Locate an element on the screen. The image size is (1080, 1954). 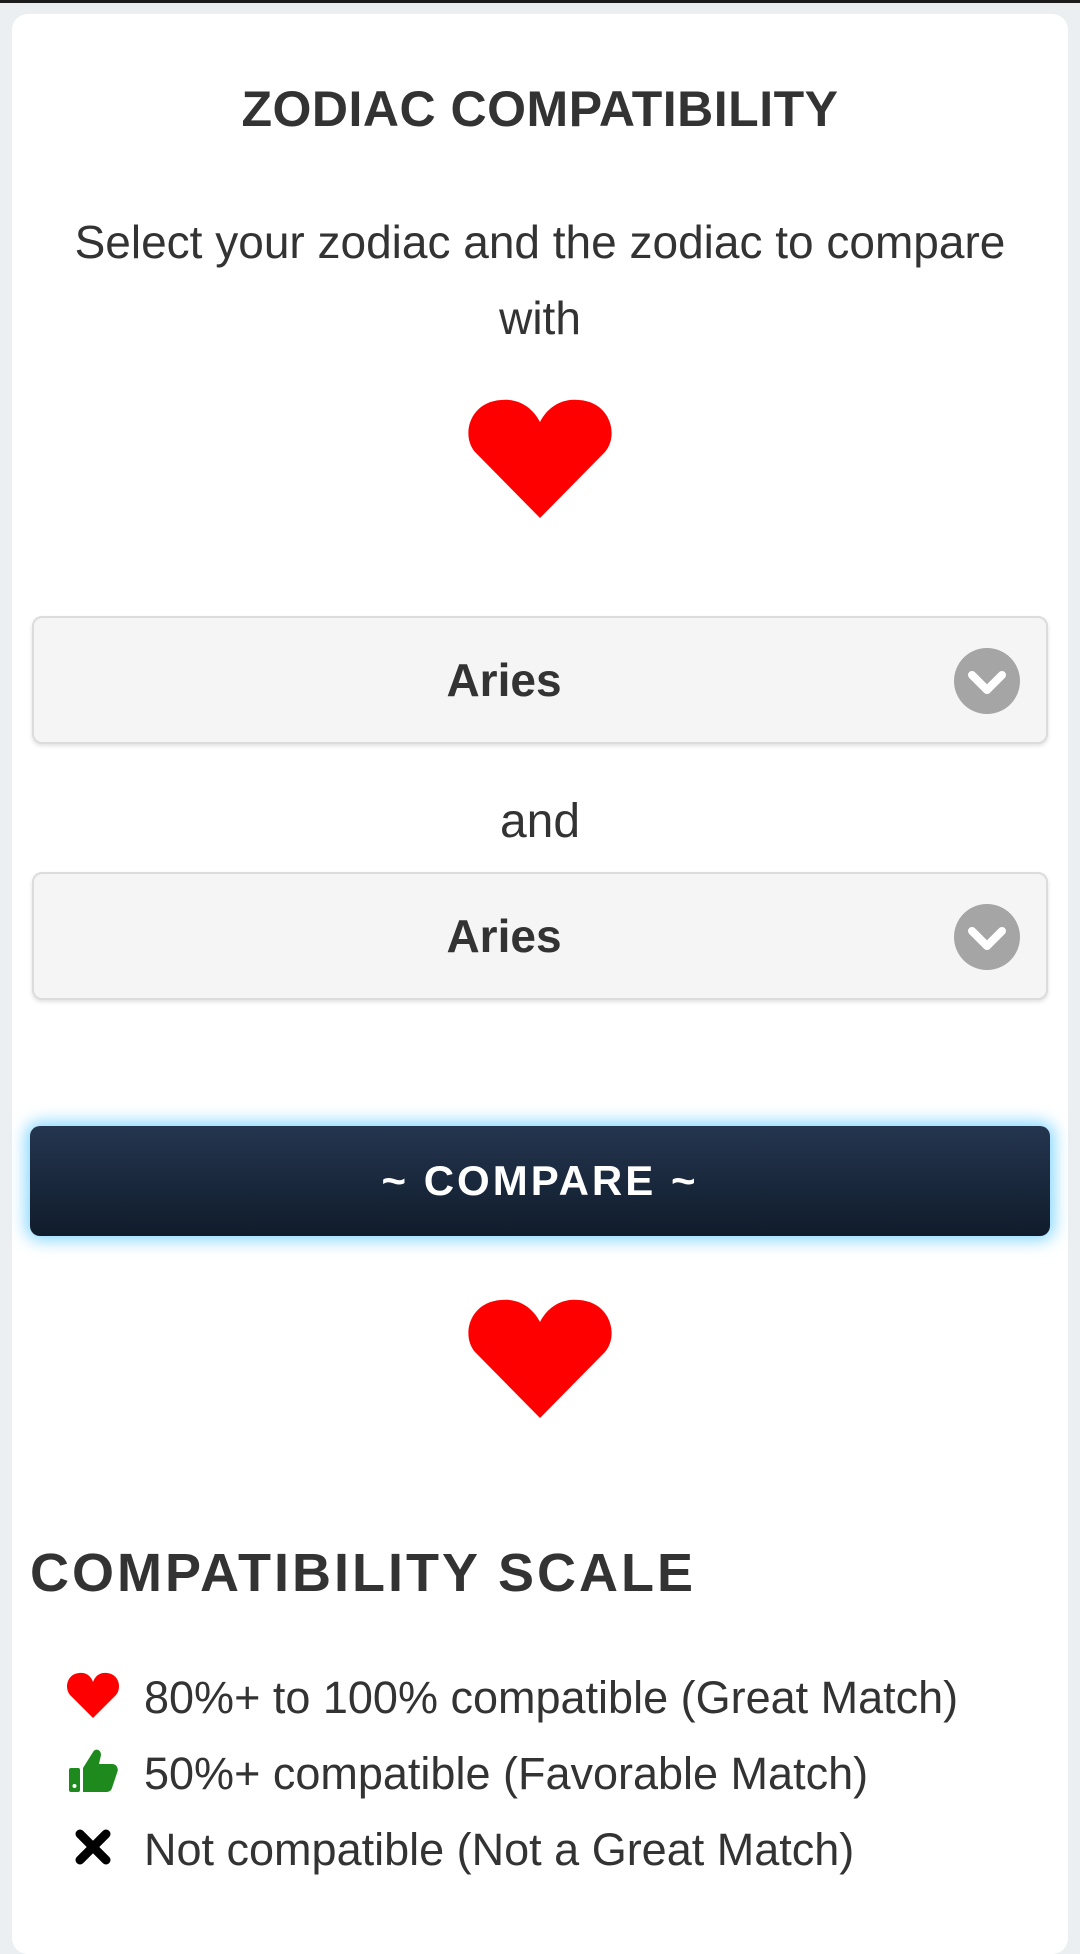
compare-button: ~ COMPARE ~ is located at coordinates (540, 1181).